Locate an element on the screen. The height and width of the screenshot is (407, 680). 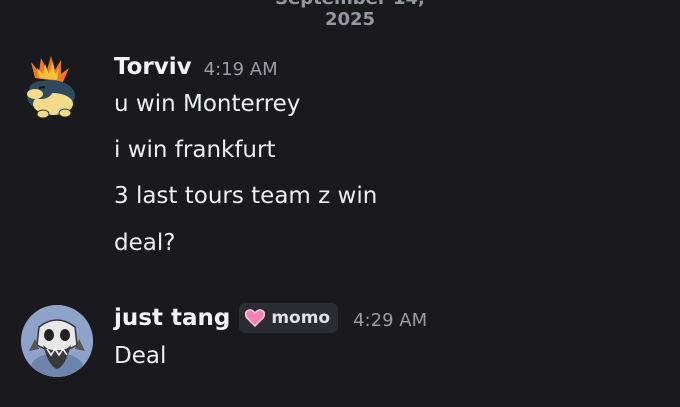
date-divider: September 14, 2025 is located at coordinates (340, 15).